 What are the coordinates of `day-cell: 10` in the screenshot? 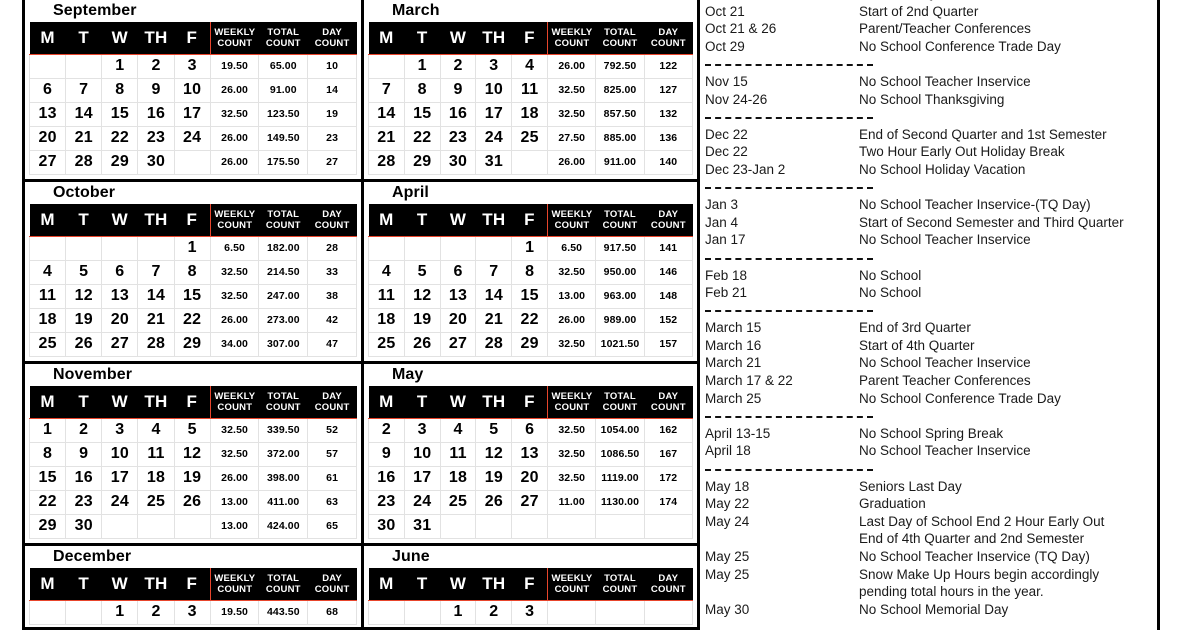 It's located at (192, 90).